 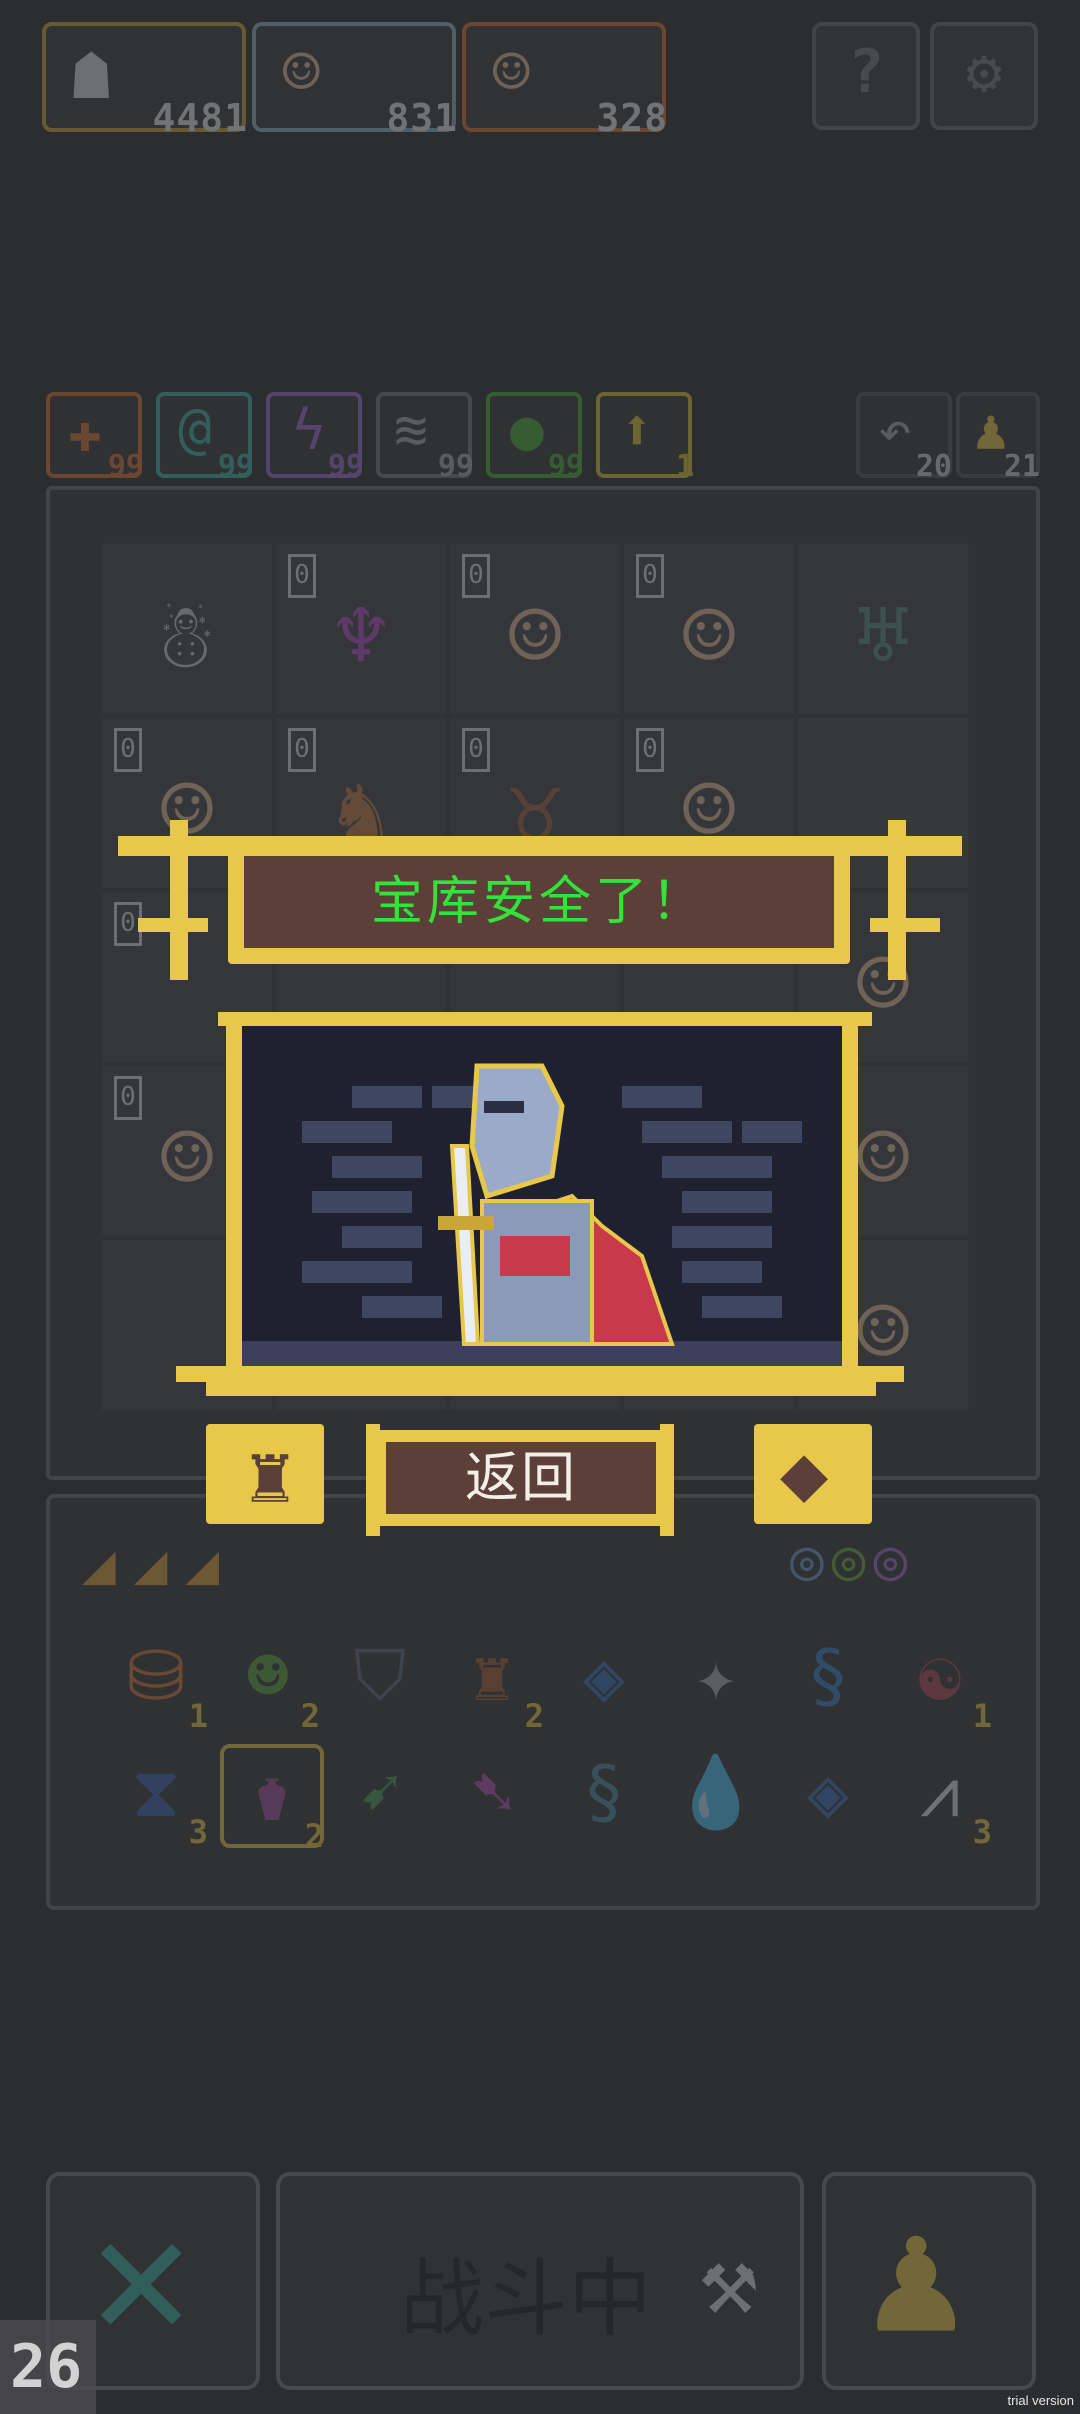 What do you see at coordinates (354, 81) in the screenshot?
I see `resource-elf-1: ☺ 831` at bounding box center [354, 81].